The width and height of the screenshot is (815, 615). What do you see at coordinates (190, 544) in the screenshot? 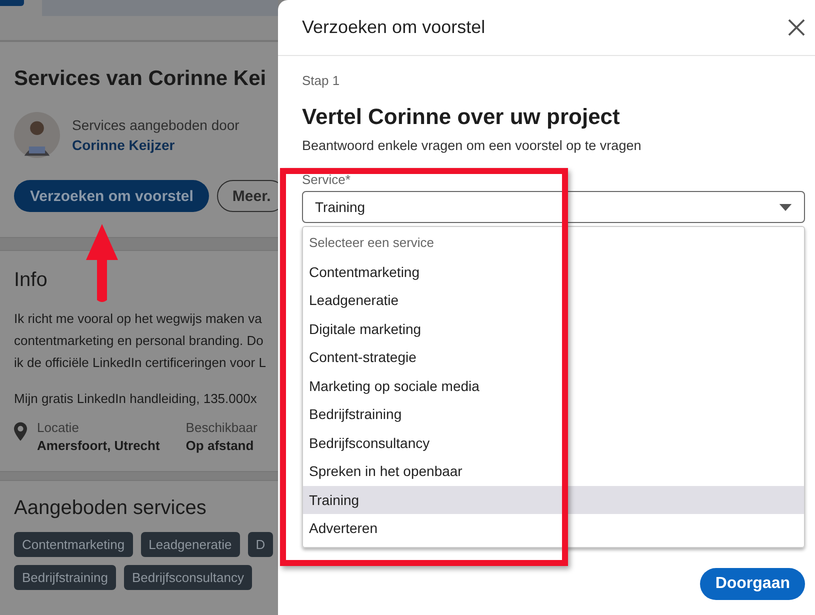
I see `service-tag: Leadgeneratie` at bounding box center [190, 544].